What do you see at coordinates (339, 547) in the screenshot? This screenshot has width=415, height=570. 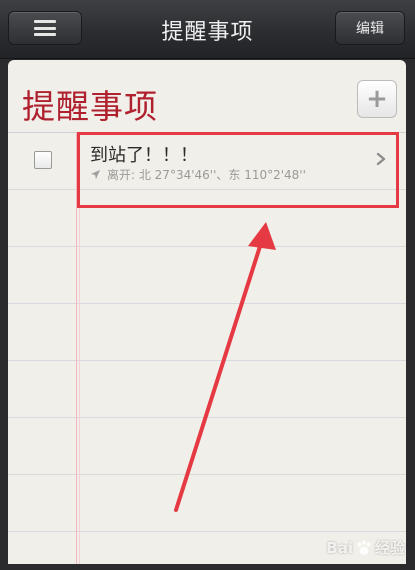 I see `watermark-left-text: Bai` at bounding box center [339, 547].